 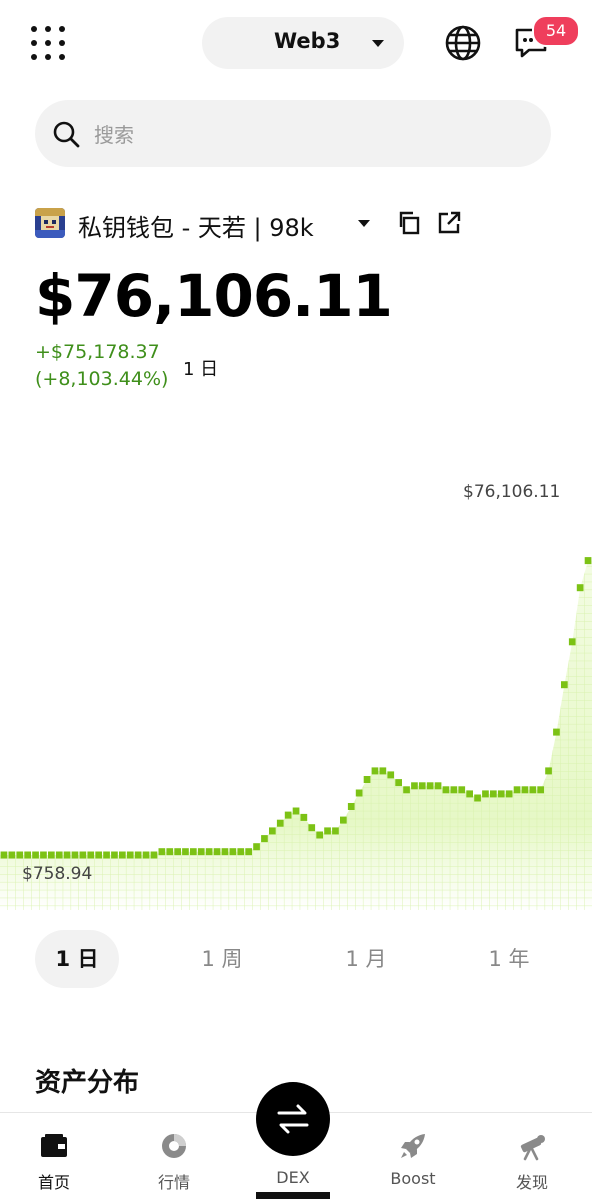 I want to click on dex-swap-button, so click(x=293, y=1119).